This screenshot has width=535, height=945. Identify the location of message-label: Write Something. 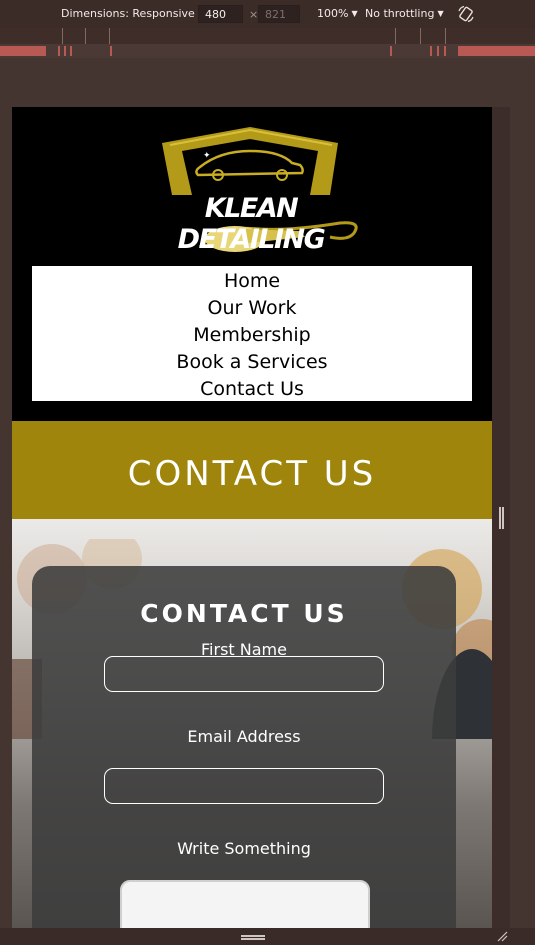
(244, 848).